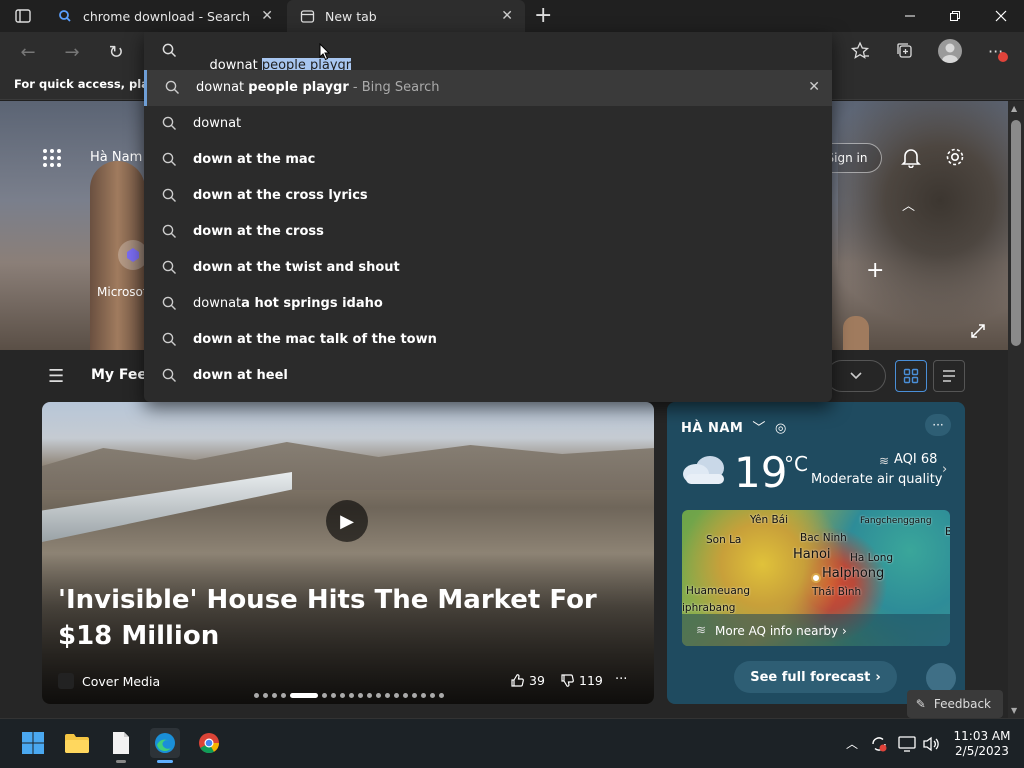  Describe the element at coordinates (879, 746) in the screenshot. I see `sync-error-icon` at that location.